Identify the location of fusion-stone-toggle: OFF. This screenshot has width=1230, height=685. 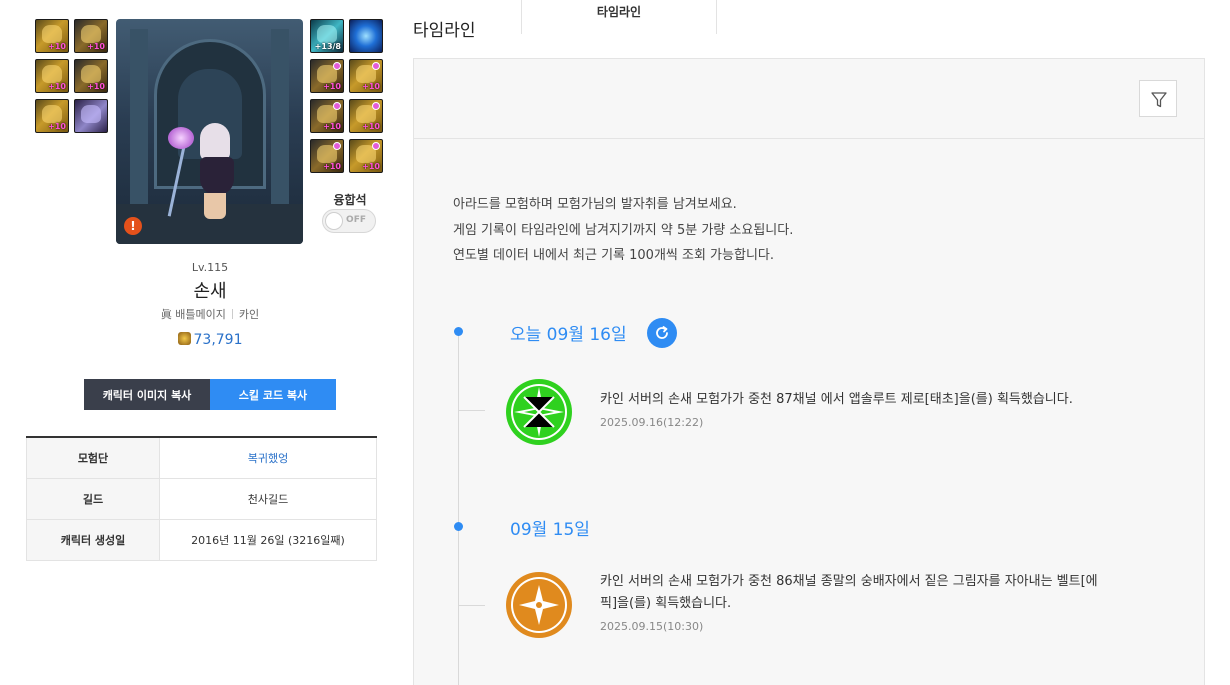
(349, 221).